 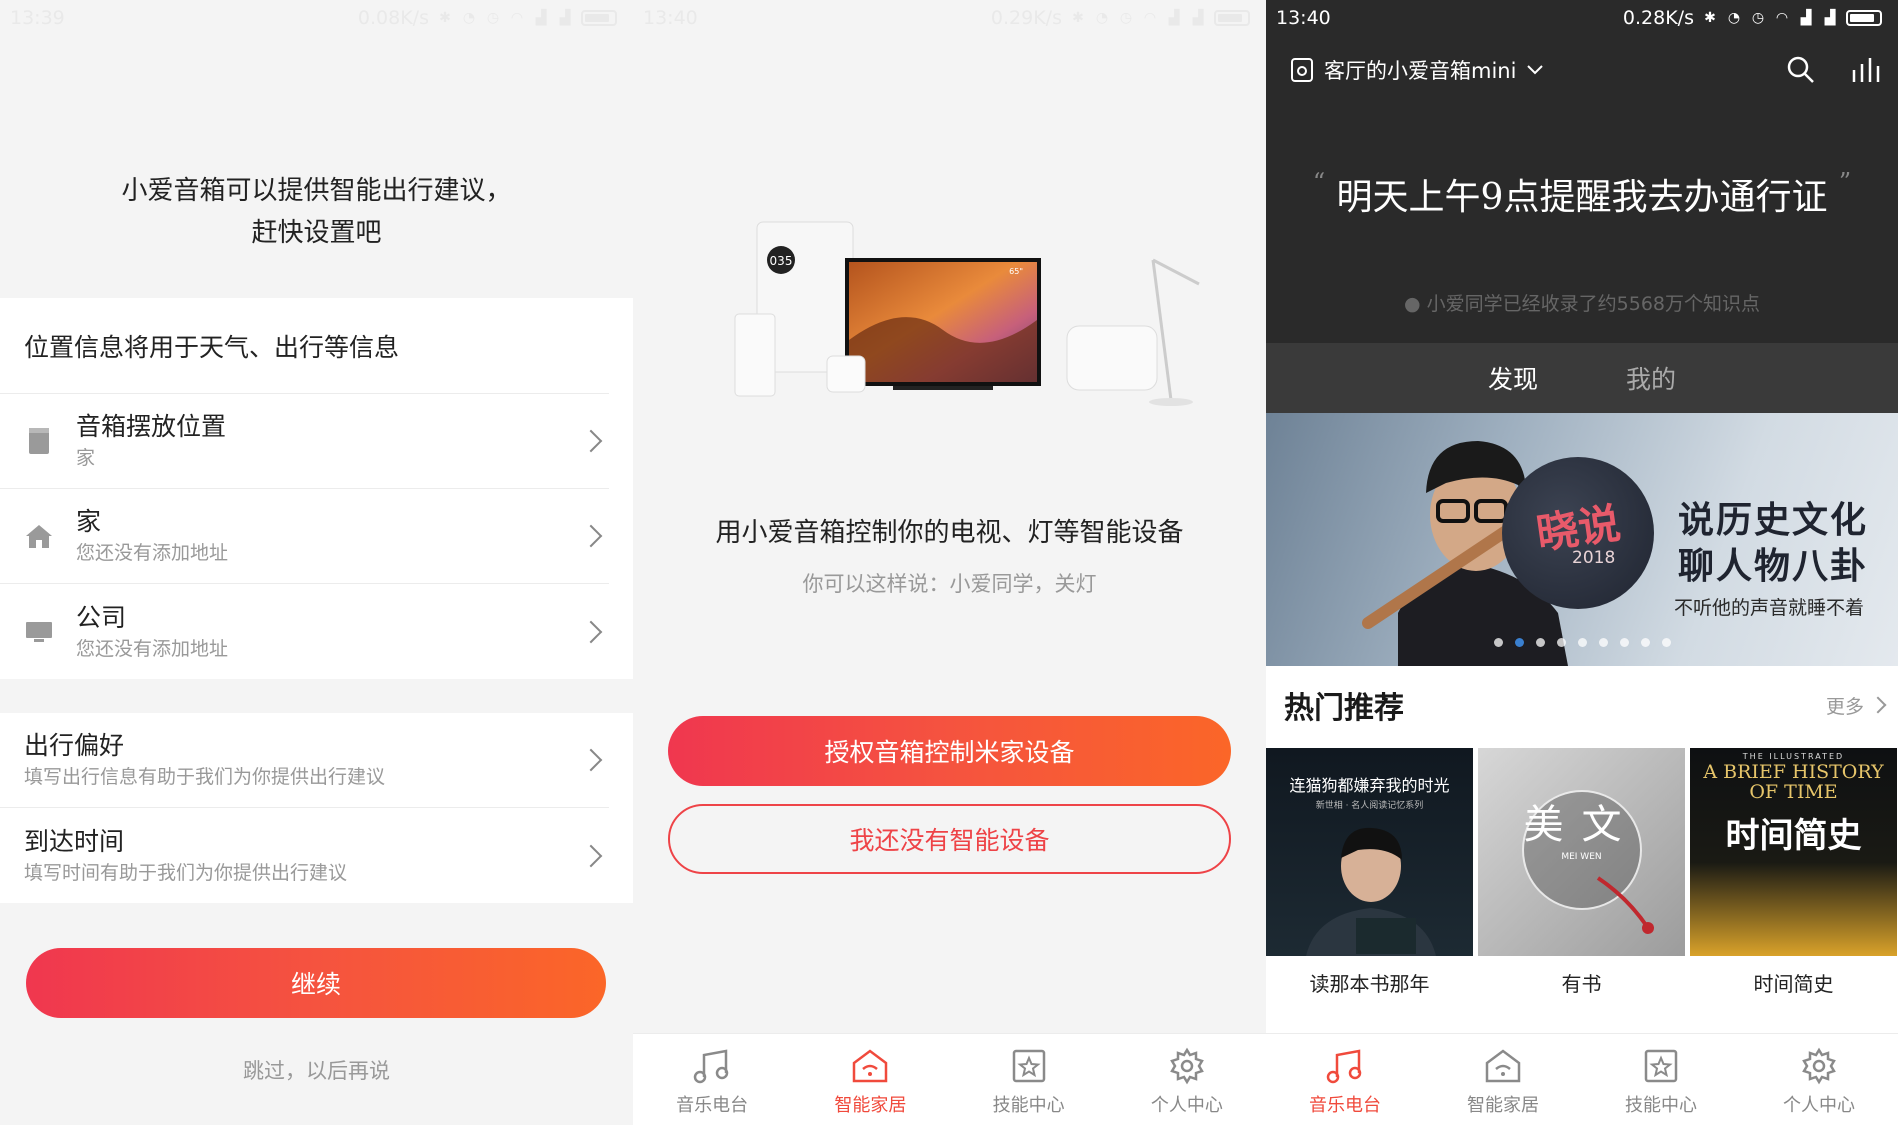 What do you see at coordinates (1028, 1066) in the screenshot?
I see `skill-star-icon` at bounding box center [1028, 1066].